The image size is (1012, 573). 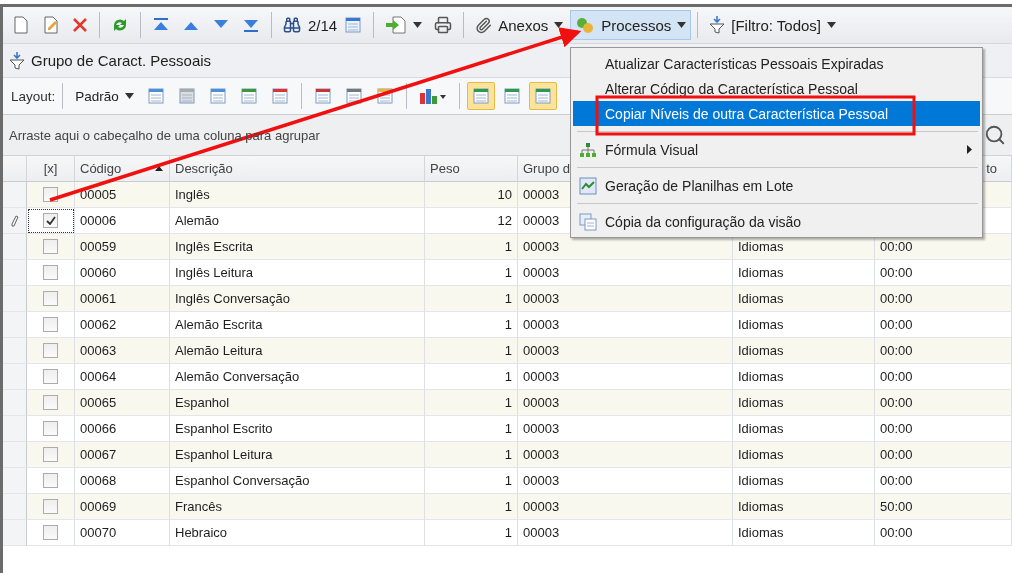 I want to click on table-cell: 00066, so click(x=122, y=429).